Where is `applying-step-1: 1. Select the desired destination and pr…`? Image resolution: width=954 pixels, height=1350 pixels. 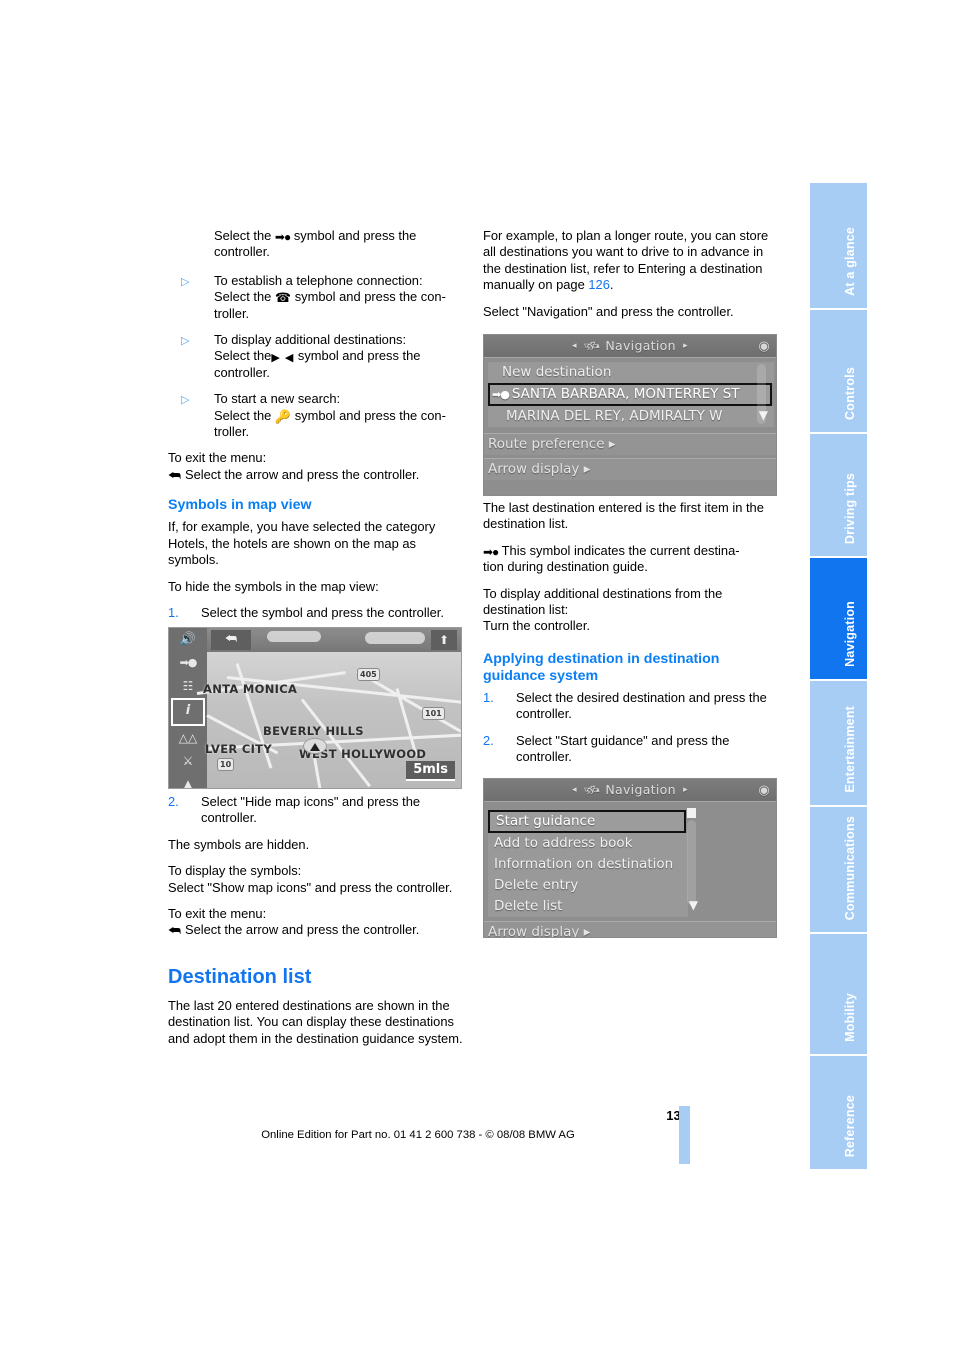
applying-step-1: 1. Select the desired destination and pr… is located at coordinates (633, 706).